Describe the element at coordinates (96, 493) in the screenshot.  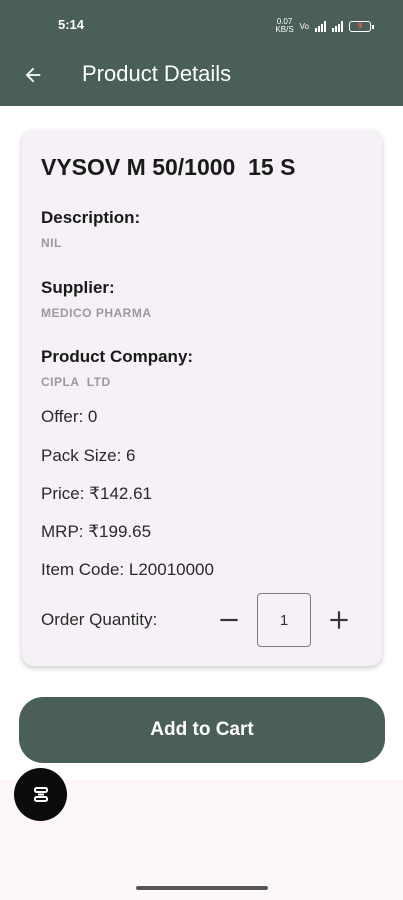
I see `price-text: Price: ₹142.61` at that location.